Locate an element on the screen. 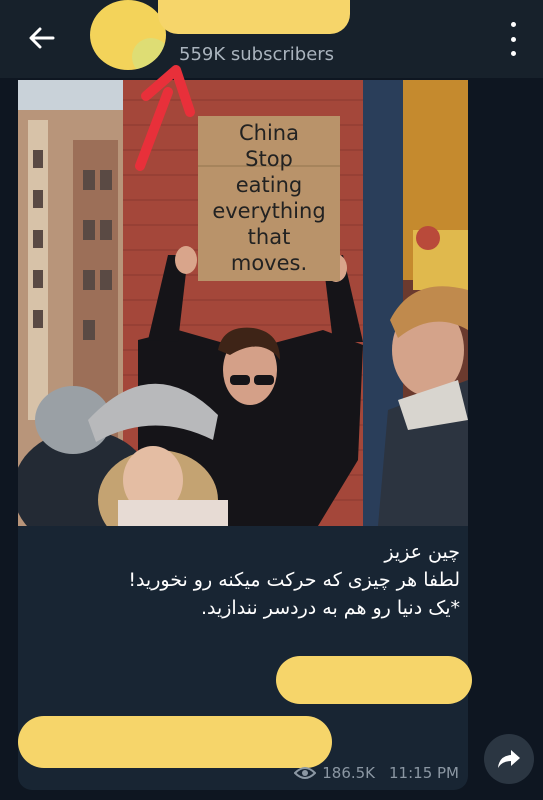 The image size is (543, 800). share-forward-icon is located at coordinates (509, 759).